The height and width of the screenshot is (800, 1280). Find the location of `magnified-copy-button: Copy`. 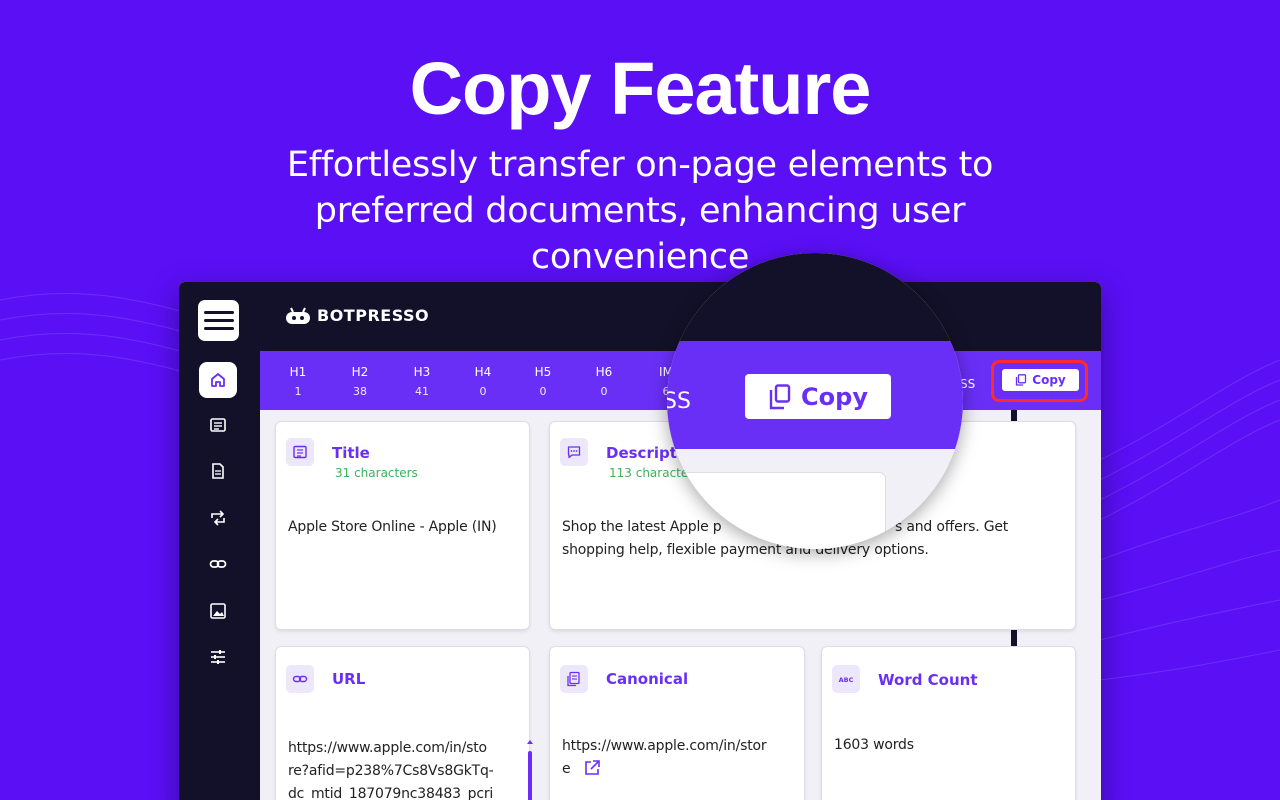

magnified-copy-button: Copy is located at coordinates (818, 396).